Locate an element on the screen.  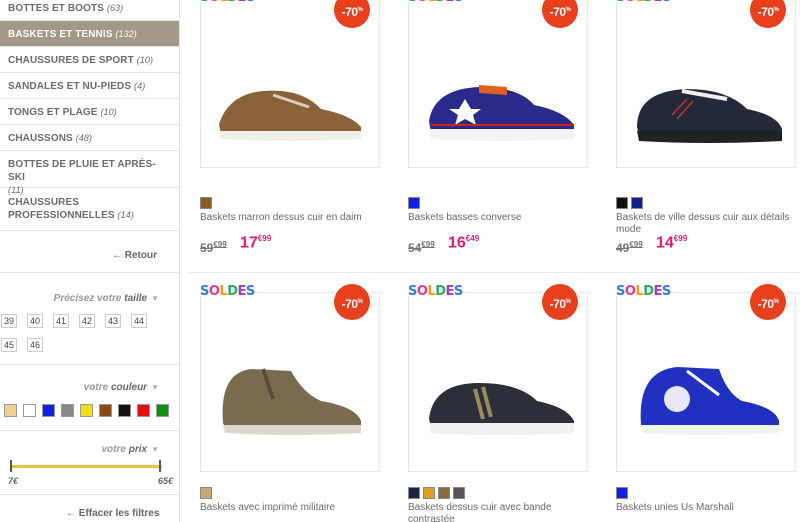
category-item-baskets-et-tennis: BASKETS ET TENNIS (132) is located at coordinates (89, 34).